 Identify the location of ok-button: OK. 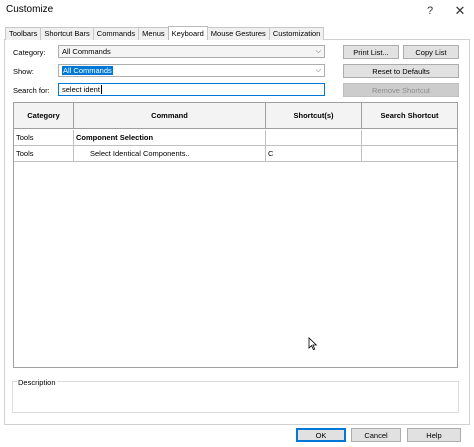
(321, 435).